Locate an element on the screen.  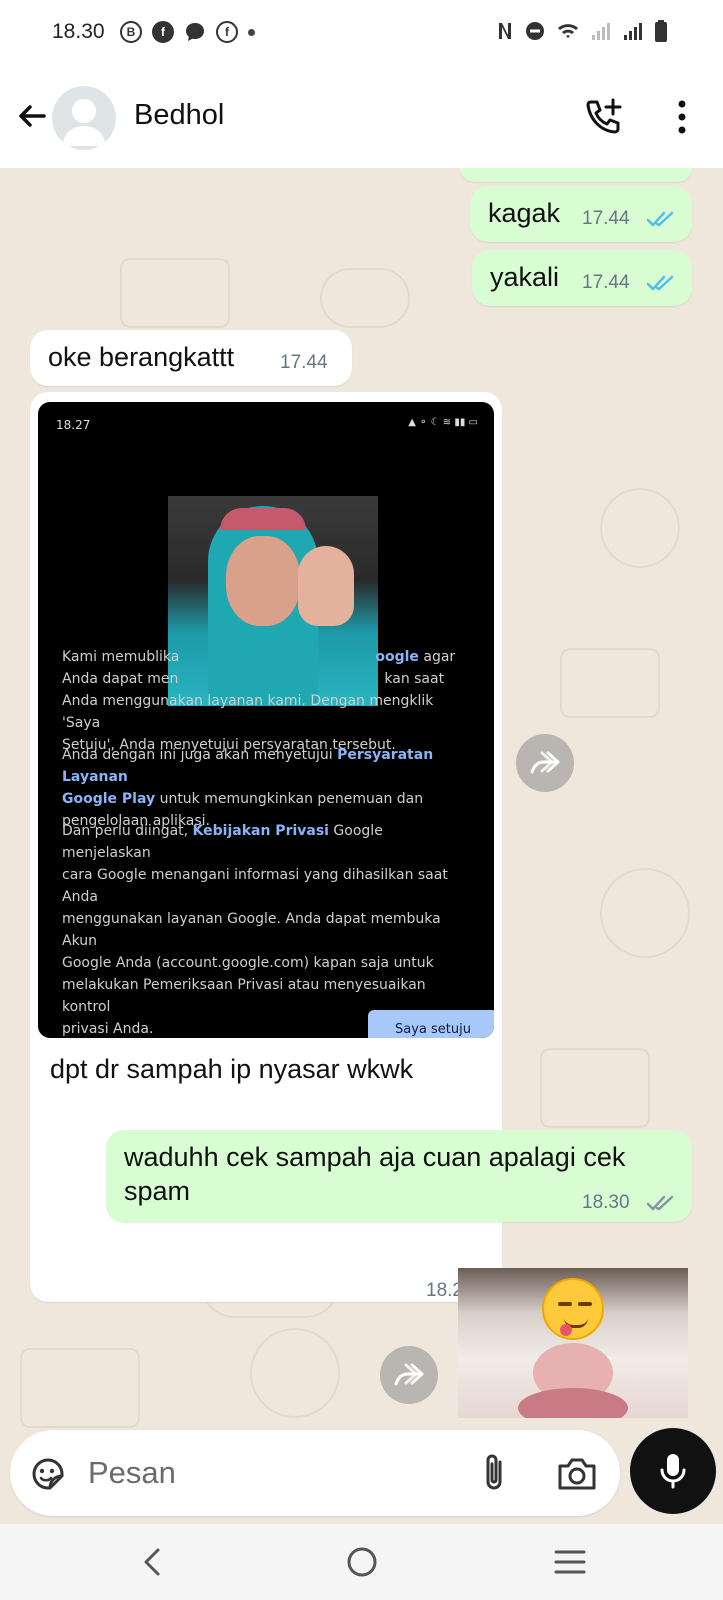
photo-face is located at coordinates (263, 581).